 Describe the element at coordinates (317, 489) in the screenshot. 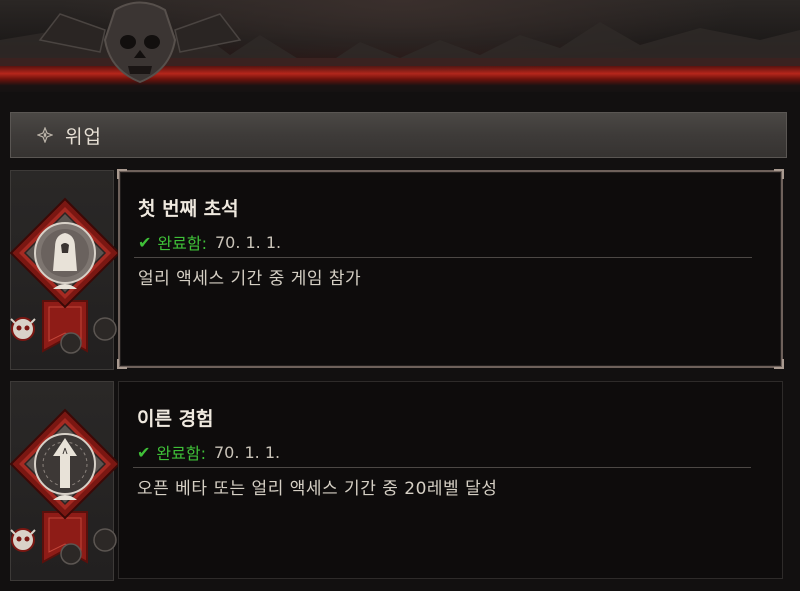

I see `achievement-description: 오픈 베타 또는 얼리 액세스 기간 중 20레벨 달성` at that location.